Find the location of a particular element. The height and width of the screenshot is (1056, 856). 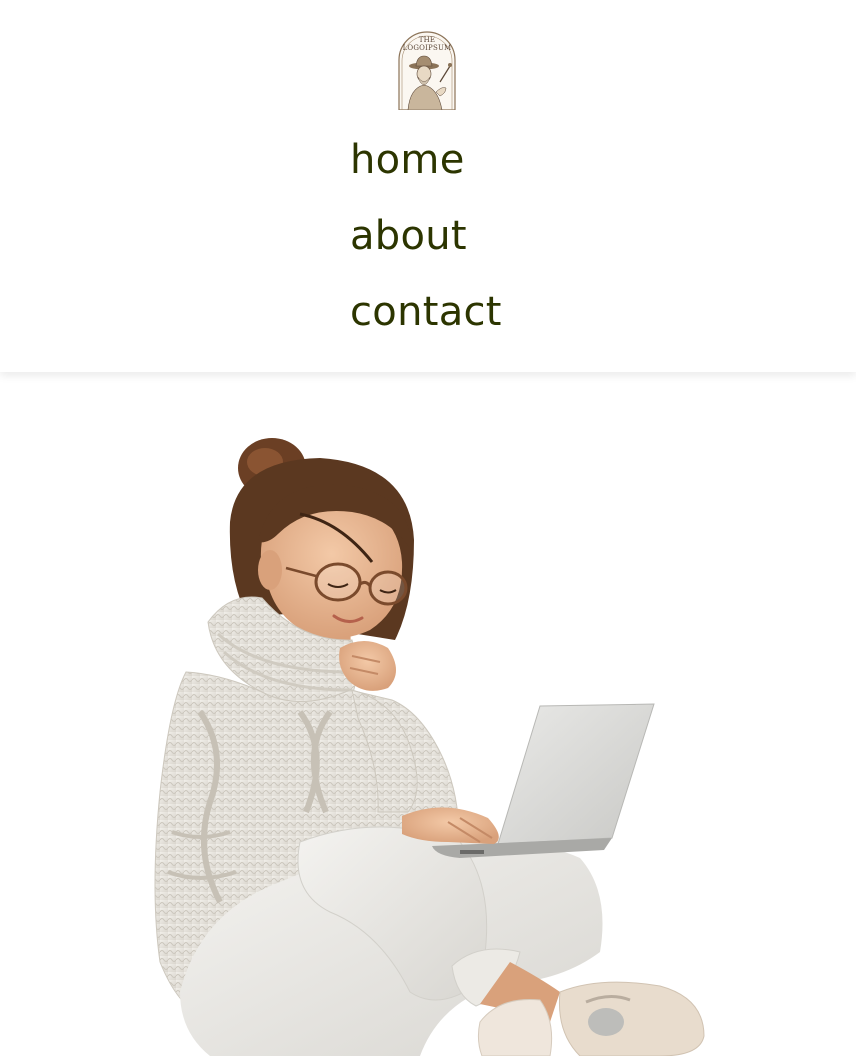

logo-emblem-icon: THE LOGOIPSUM is located at coordinates (427, 71).